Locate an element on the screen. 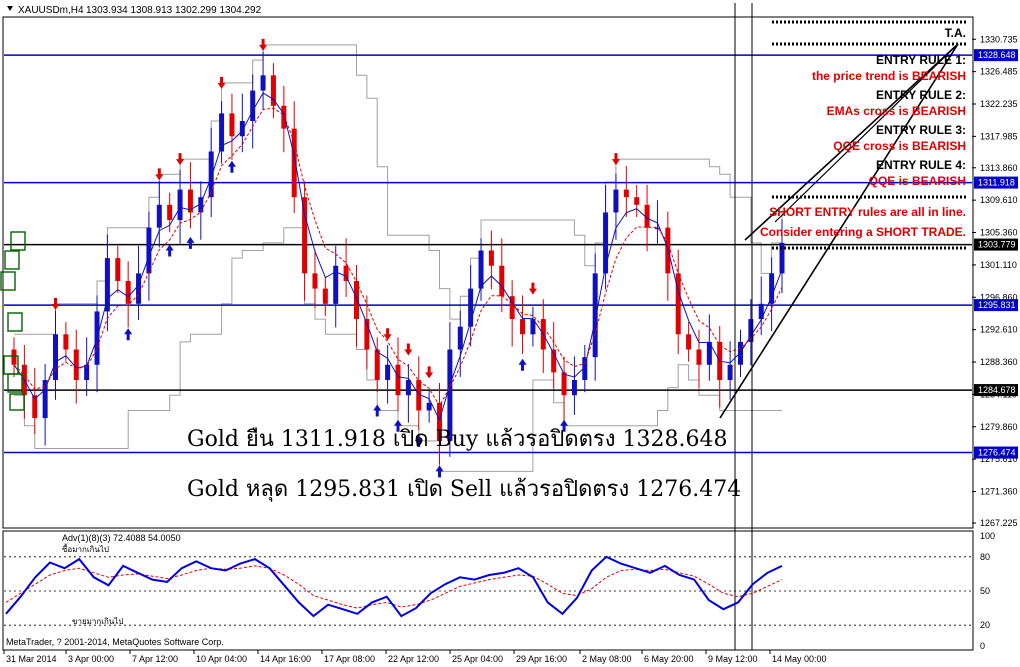 This screenshot has width=1020, height=667. ta-label: T.A. is located at coordinates (955, 33).